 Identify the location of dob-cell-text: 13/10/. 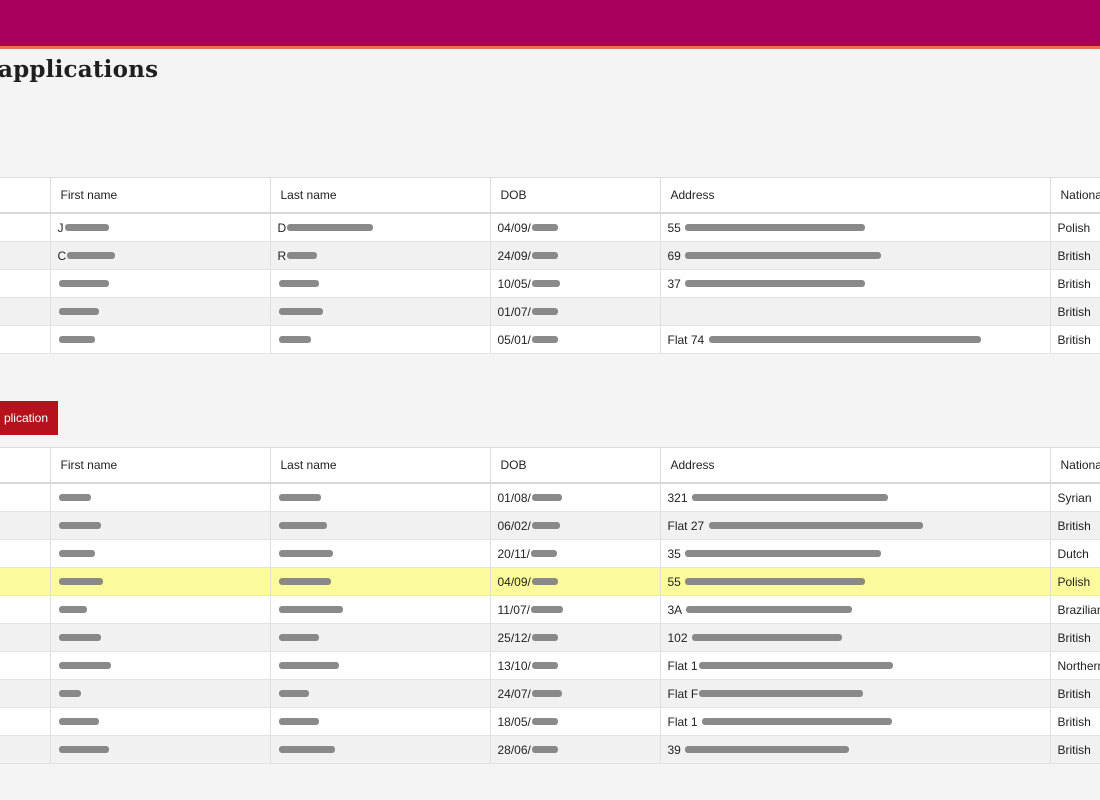
(514, 665).